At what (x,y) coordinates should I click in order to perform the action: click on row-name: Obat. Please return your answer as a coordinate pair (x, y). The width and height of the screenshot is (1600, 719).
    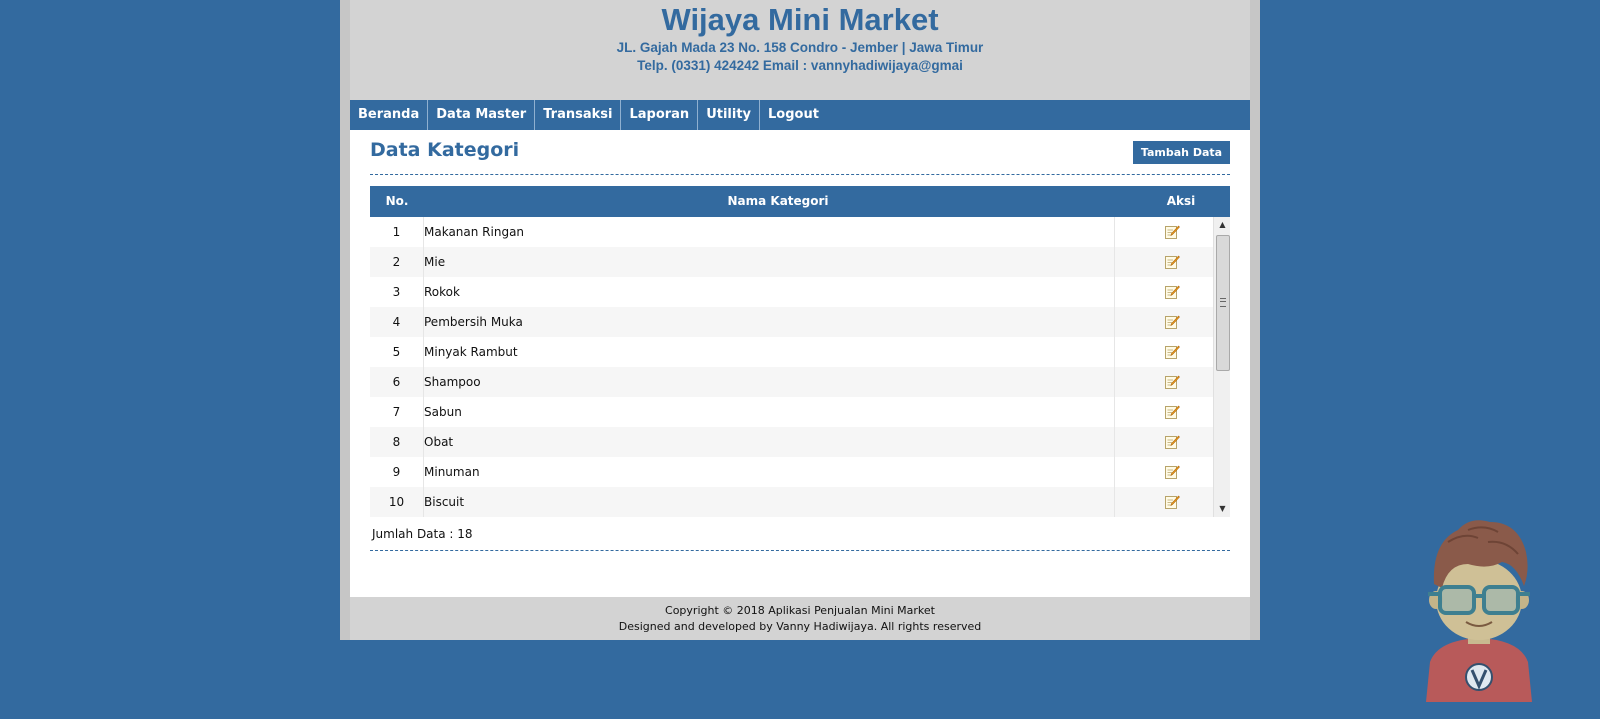
    Looking at the image, I should click on (769, 442).